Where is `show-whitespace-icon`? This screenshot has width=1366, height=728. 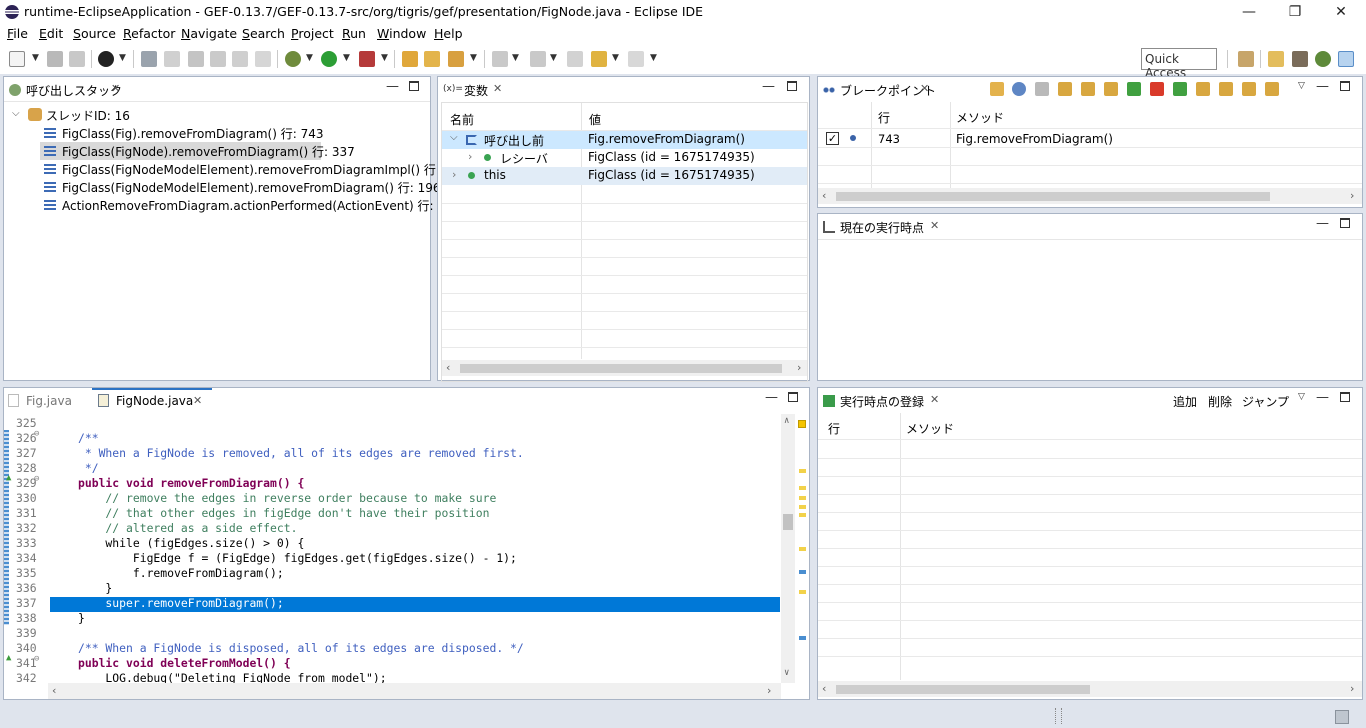
show-whitespace-icon is located at coordinates (263, 59).